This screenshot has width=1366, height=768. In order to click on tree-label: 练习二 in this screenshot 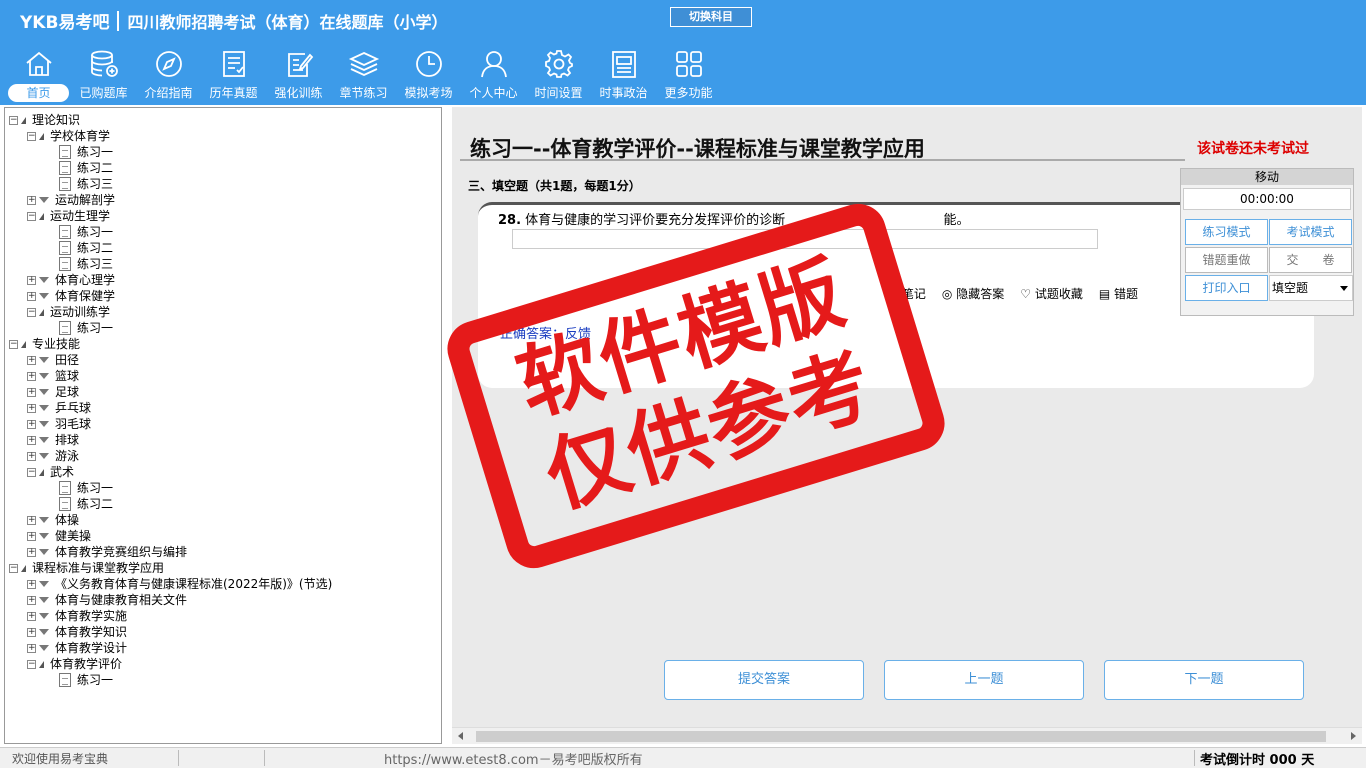, I will do `click(95, 168)`.